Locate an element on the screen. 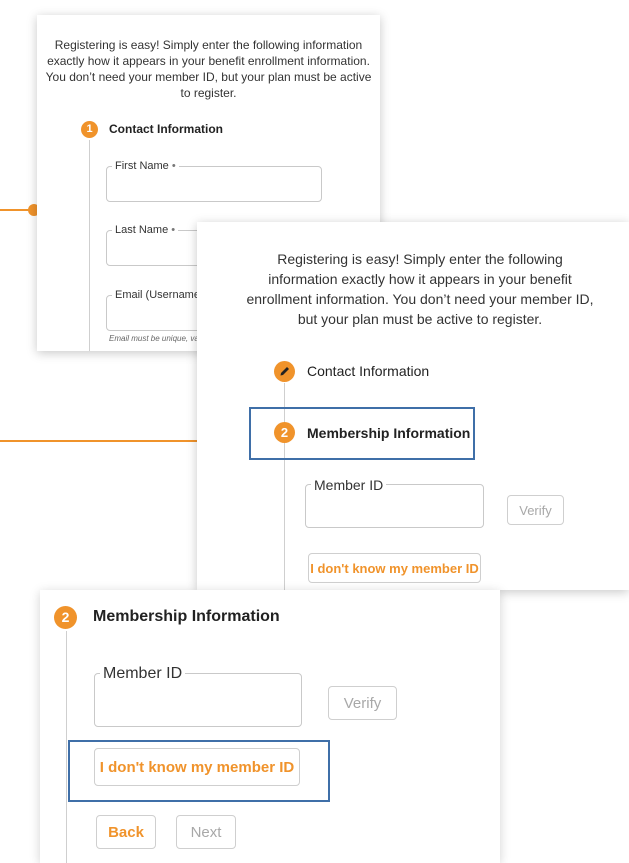 This screenshot has width=629, height=863. step2-title: Membership Information is located at coordinates (389, 433).